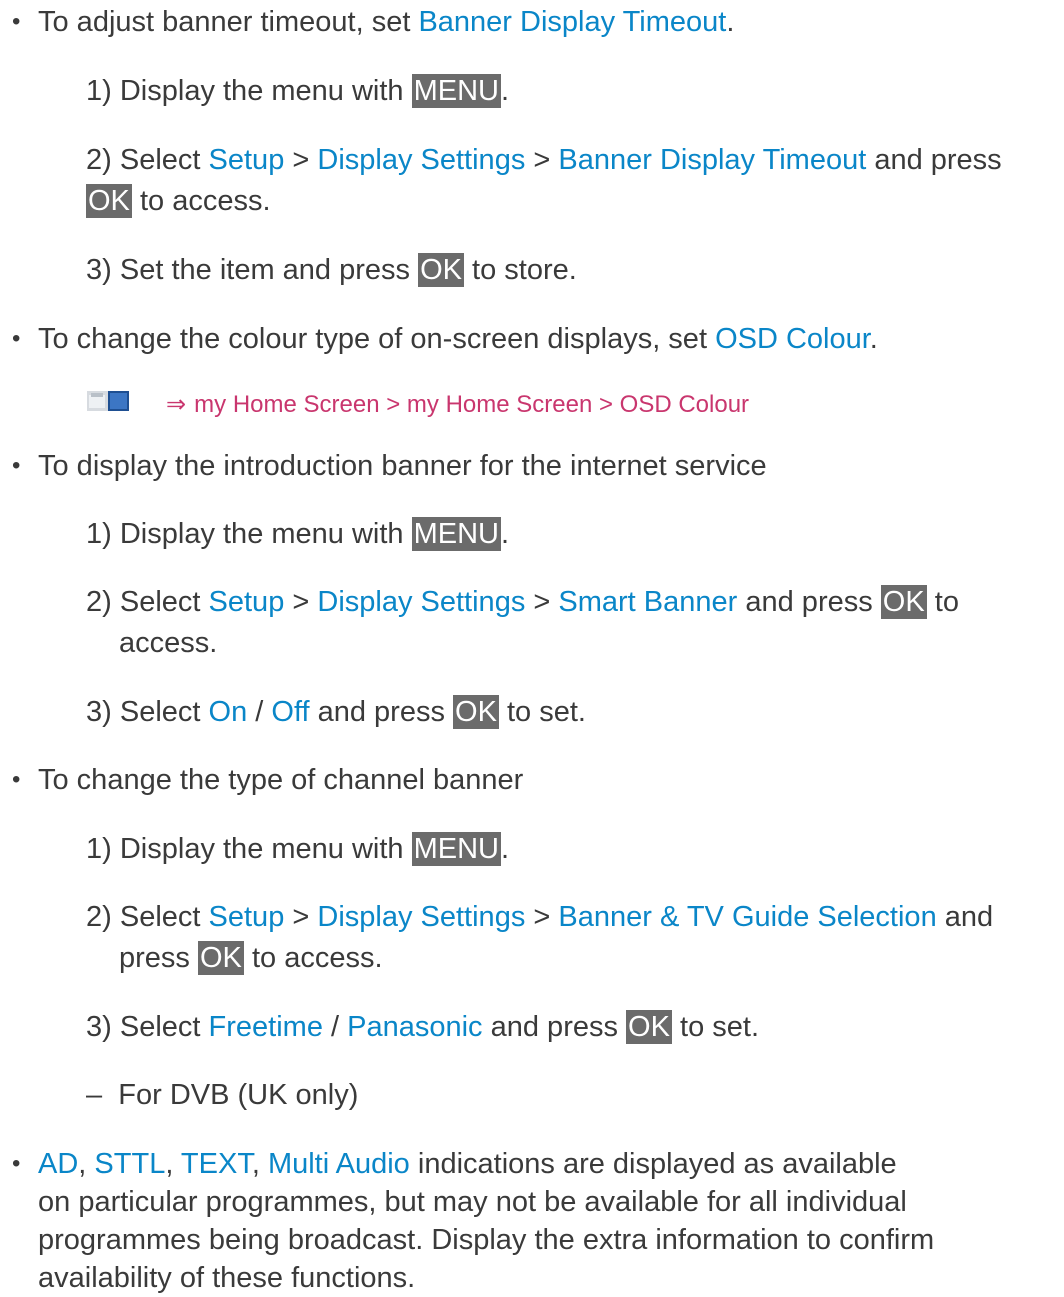 This screenshot has height=1297, width=1064. I want to click on banner-display-timeout-link: Banner Display Timeout, so click(572, 22).